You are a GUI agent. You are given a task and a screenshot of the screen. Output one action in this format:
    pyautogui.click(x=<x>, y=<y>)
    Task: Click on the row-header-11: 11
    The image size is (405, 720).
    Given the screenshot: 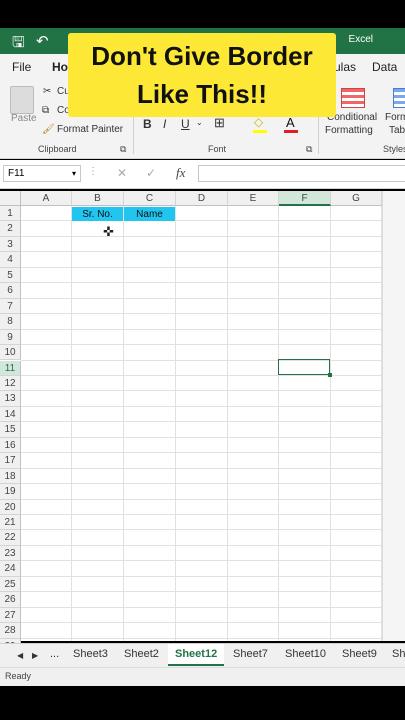 What is the action you would take?
    pyautogui.click(x=10, y=368)
    